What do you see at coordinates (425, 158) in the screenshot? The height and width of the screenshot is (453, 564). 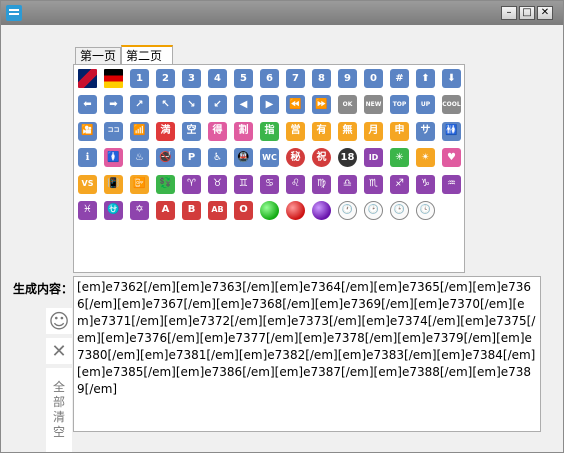 I see `eight-pointed-star-icon: ✴` at bounding box center [425, 158].